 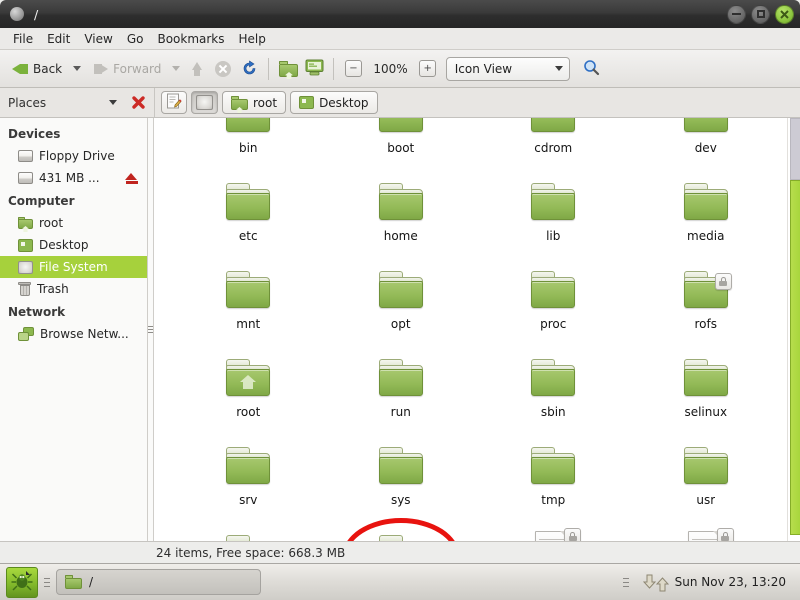 I want to click on file-item: dev, so click(x=706, y=137).